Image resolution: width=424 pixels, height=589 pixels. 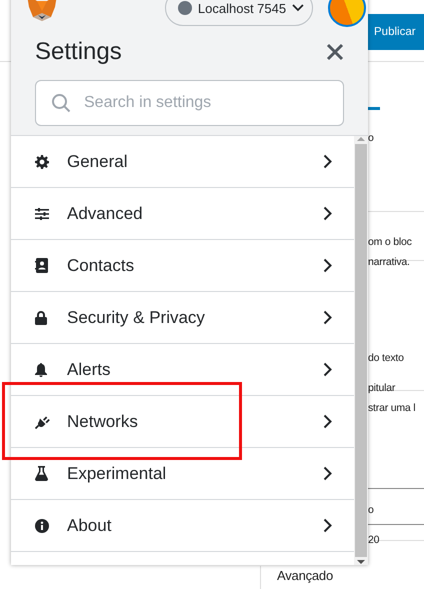 What do you see at coordinates (347, 13) in the screenshot?
I see `account-avatar` at bounding box center [347, 13].